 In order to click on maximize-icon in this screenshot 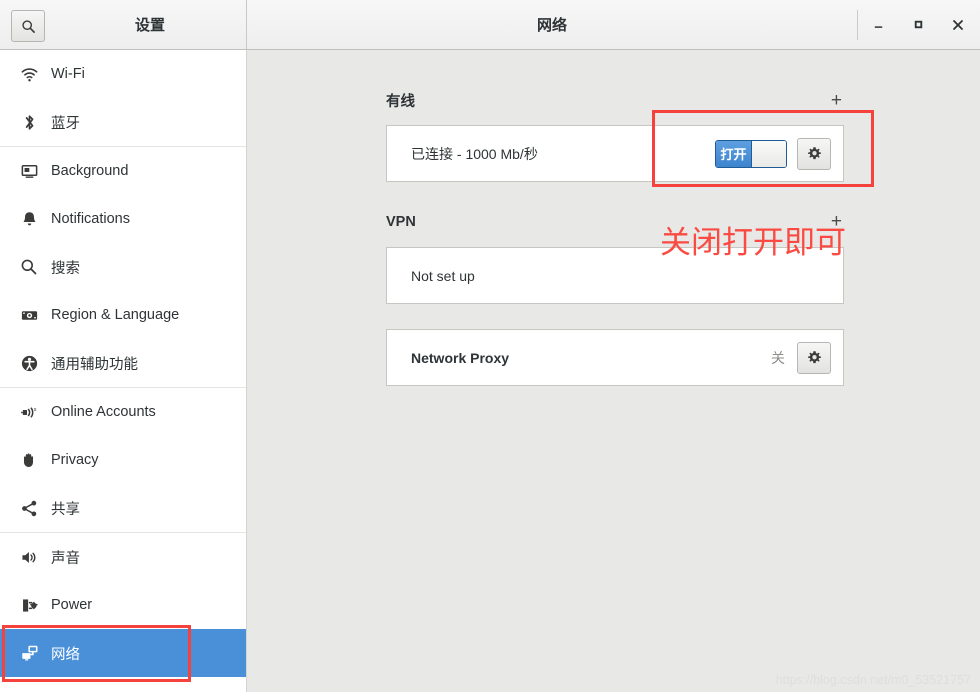, I will do `click(918, 24)`.